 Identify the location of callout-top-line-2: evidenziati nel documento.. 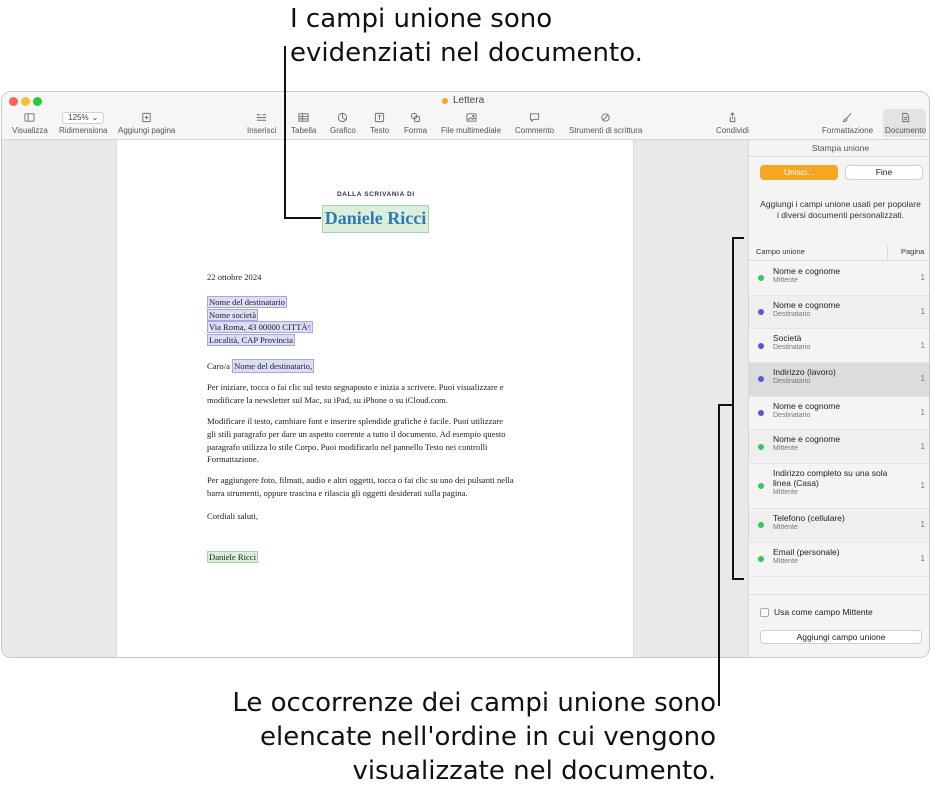
(466, 53).